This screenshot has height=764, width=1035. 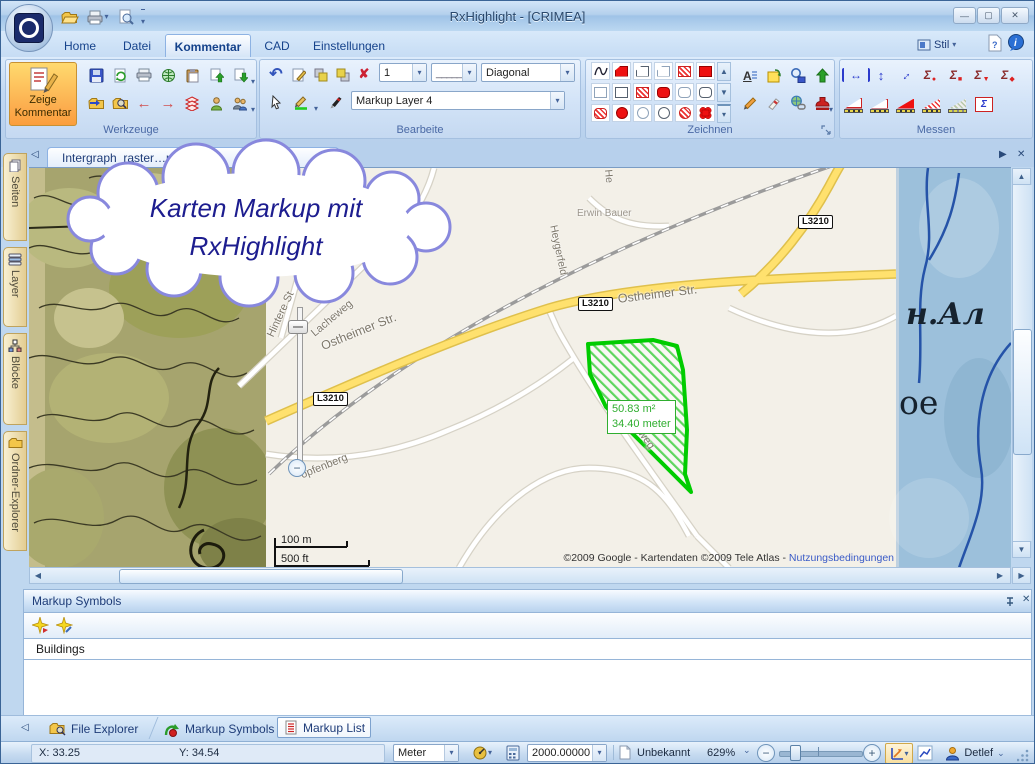 I want to click on reload-page-button, so click(x=120, y=75).